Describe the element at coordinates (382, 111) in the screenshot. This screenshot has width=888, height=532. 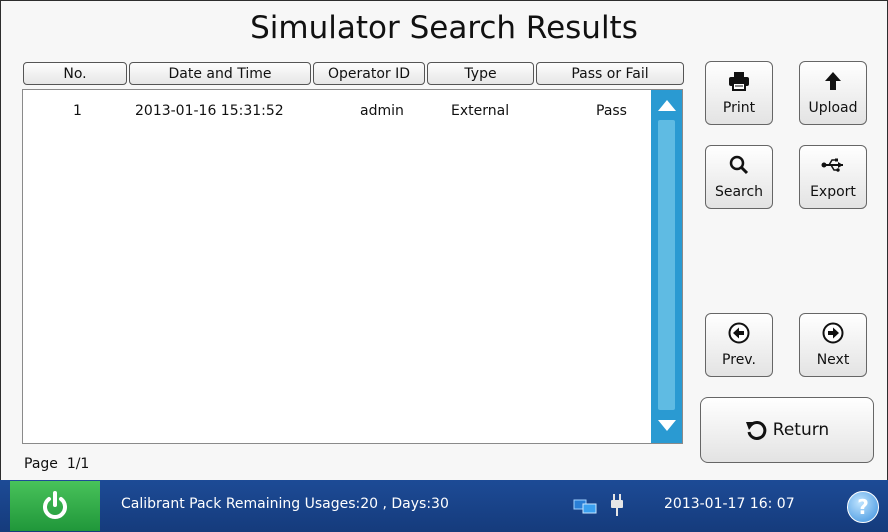
I see `cell-operator: admin` at that location.